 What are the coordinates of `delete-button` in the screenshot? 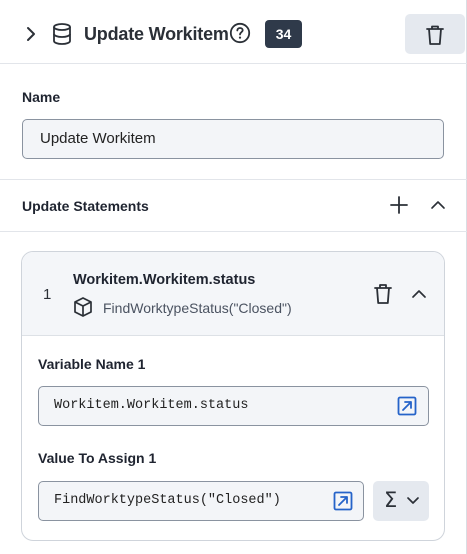 It's located at (435, 34).